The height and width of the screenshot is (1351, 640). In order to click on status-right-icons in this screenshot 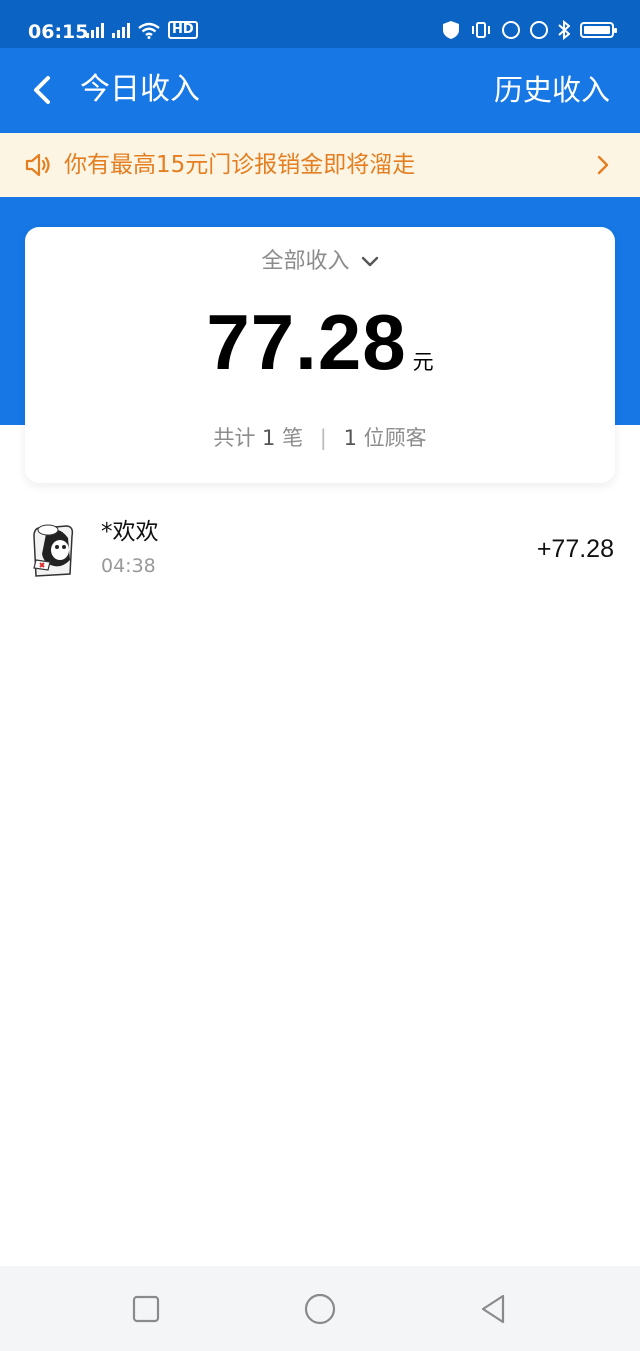, I will do `click(529, 30)`.